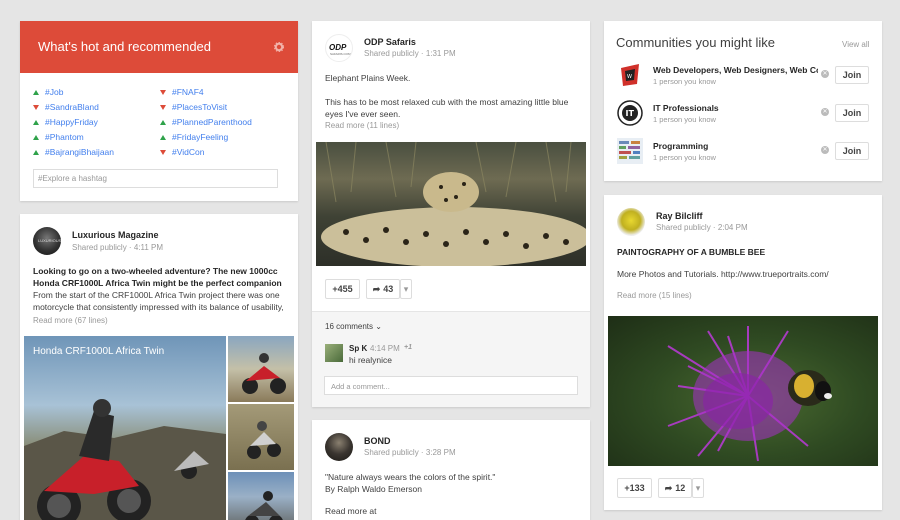 This screenshot has width=900, height=520. I want to click on post-author: Luxurious Magazine, so click(115, 235).